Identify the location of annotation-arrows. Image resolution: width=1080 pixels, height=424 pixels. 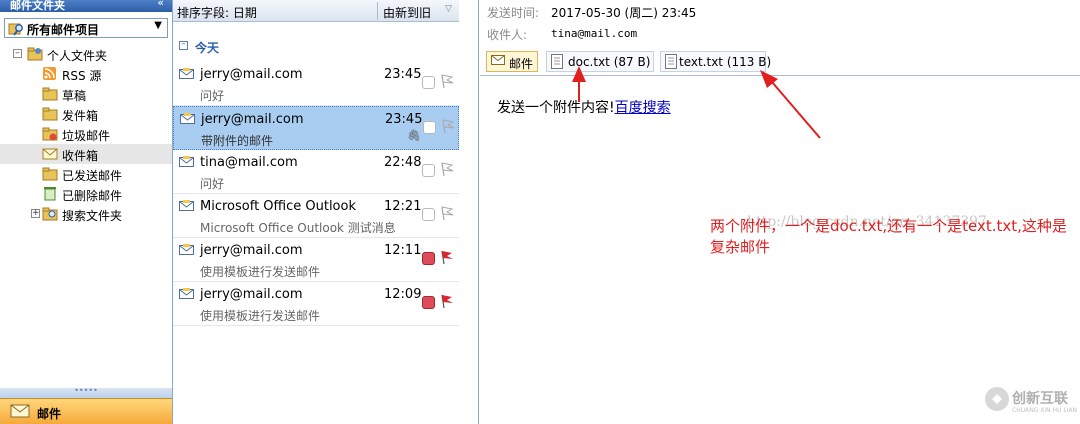
(696, 102).